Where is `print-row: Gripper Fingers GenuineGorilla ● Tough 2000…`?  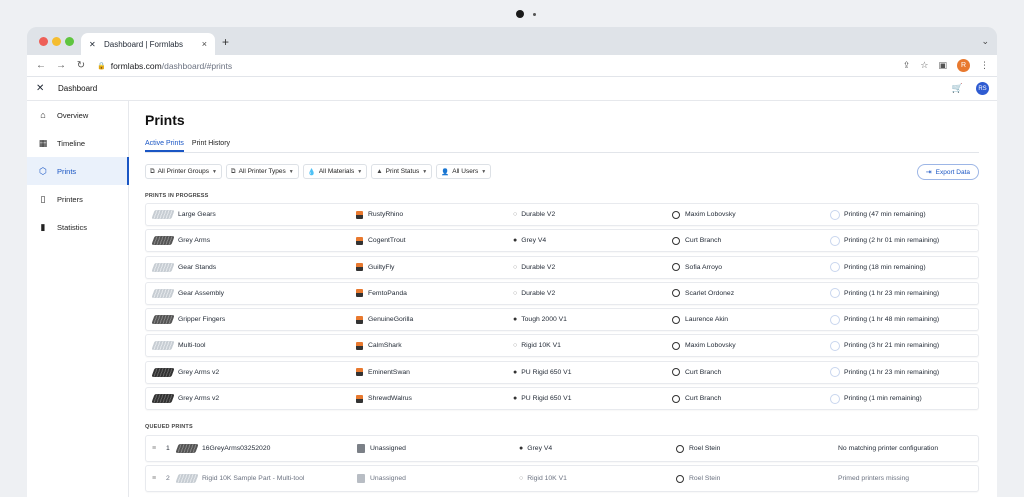 print-row: Gripper Fingers GenuineGorilla ● Tough 2000… is located at coordinates (562, 320).